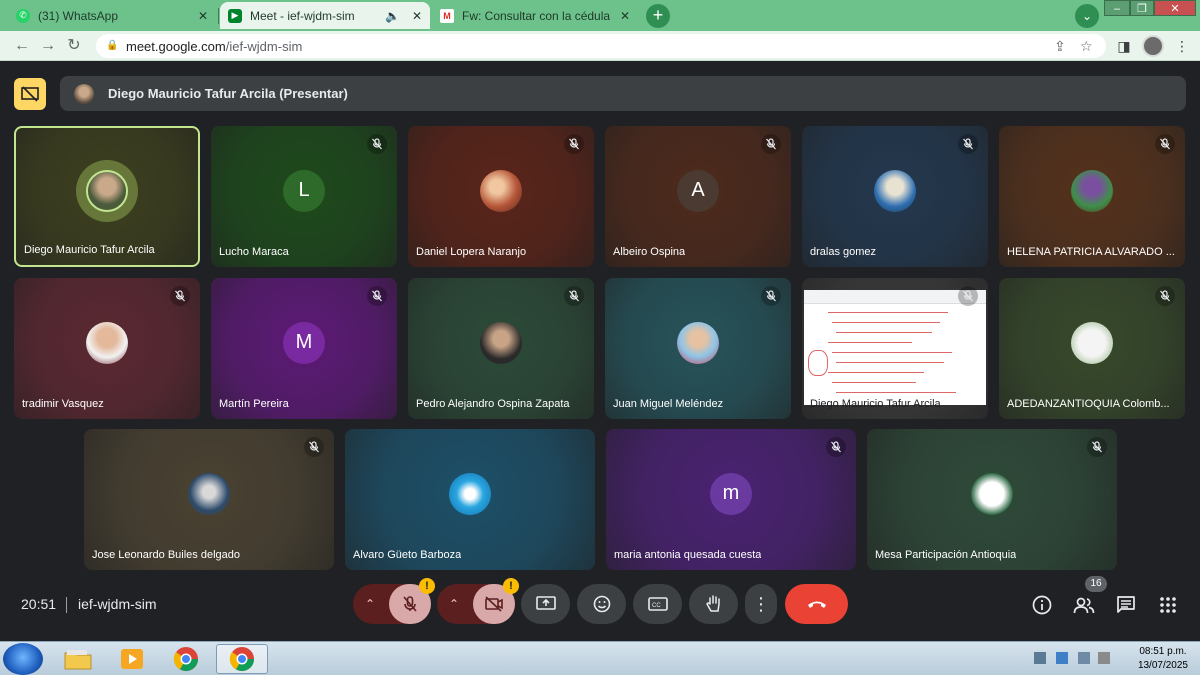 Image resolution: width=1200 pixels, height=675 pixels. What do you see at coordinates (1062, 658) in the screenshot?
I see `tray-app-icon` at bounding box center [1062, 658].